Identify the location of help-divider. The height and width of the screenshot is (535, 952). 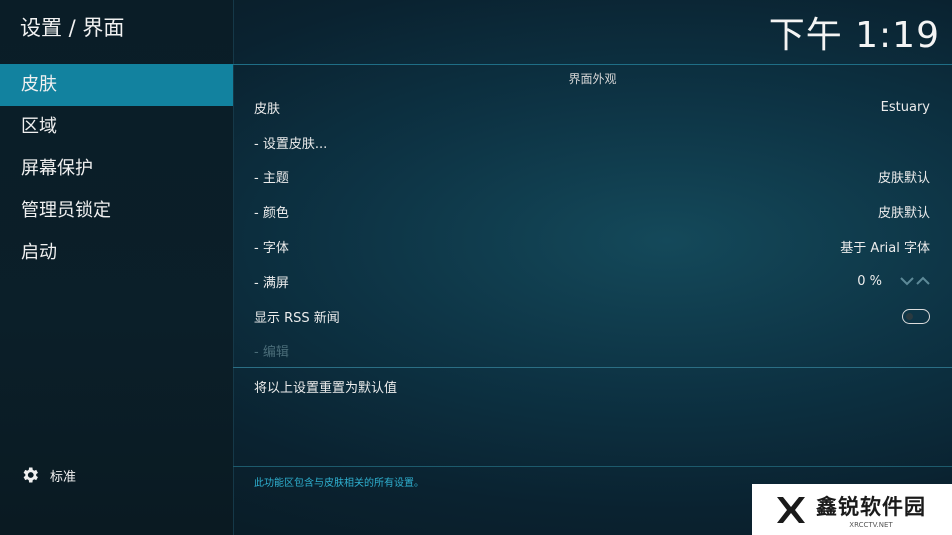
(592, 466).